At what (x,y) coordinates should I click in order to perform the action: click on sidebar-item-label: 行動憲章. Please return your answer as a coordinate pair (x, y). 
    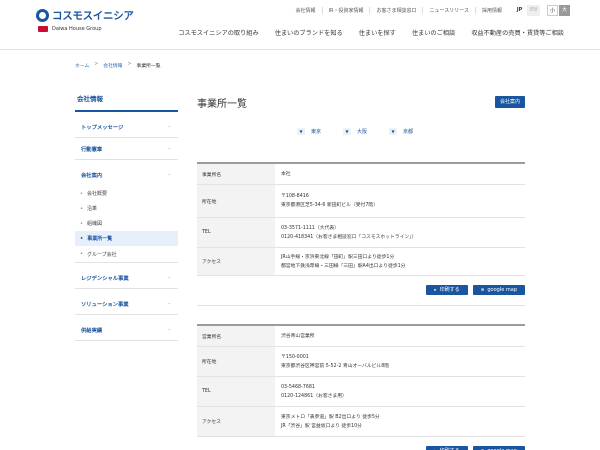
    Looking at the image, I should click on (92, 149).